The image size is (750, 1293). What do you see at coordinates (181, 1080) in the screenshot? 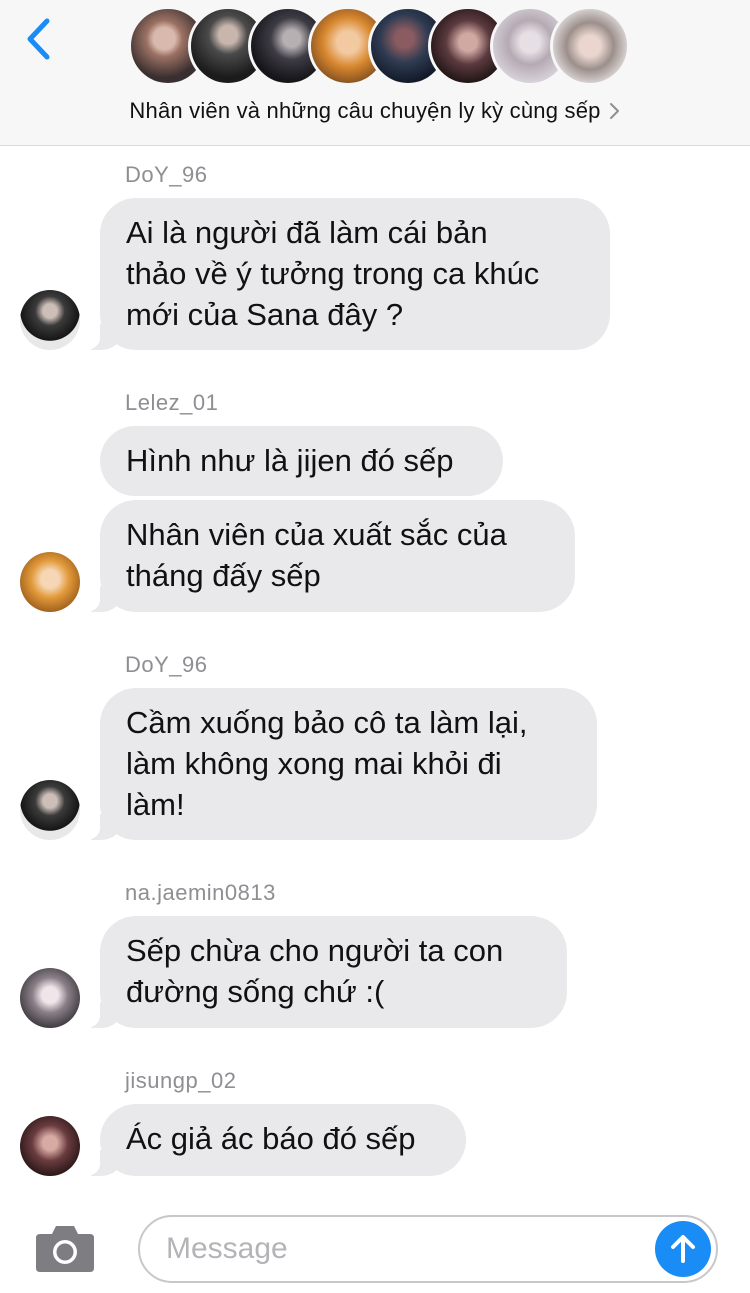
I see `sender-name: jisungp_02` at bounding box center [181, 1080].